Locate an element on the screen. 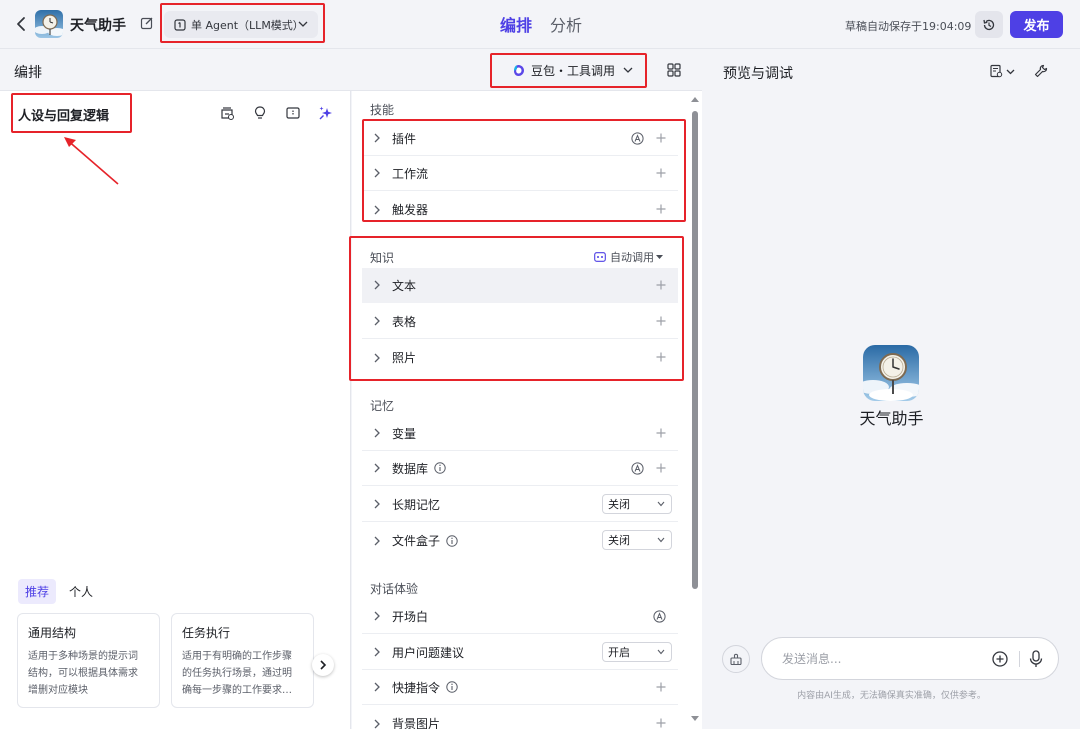  skill-row-workflow: 工作流 is located at coordinates (520, 173).